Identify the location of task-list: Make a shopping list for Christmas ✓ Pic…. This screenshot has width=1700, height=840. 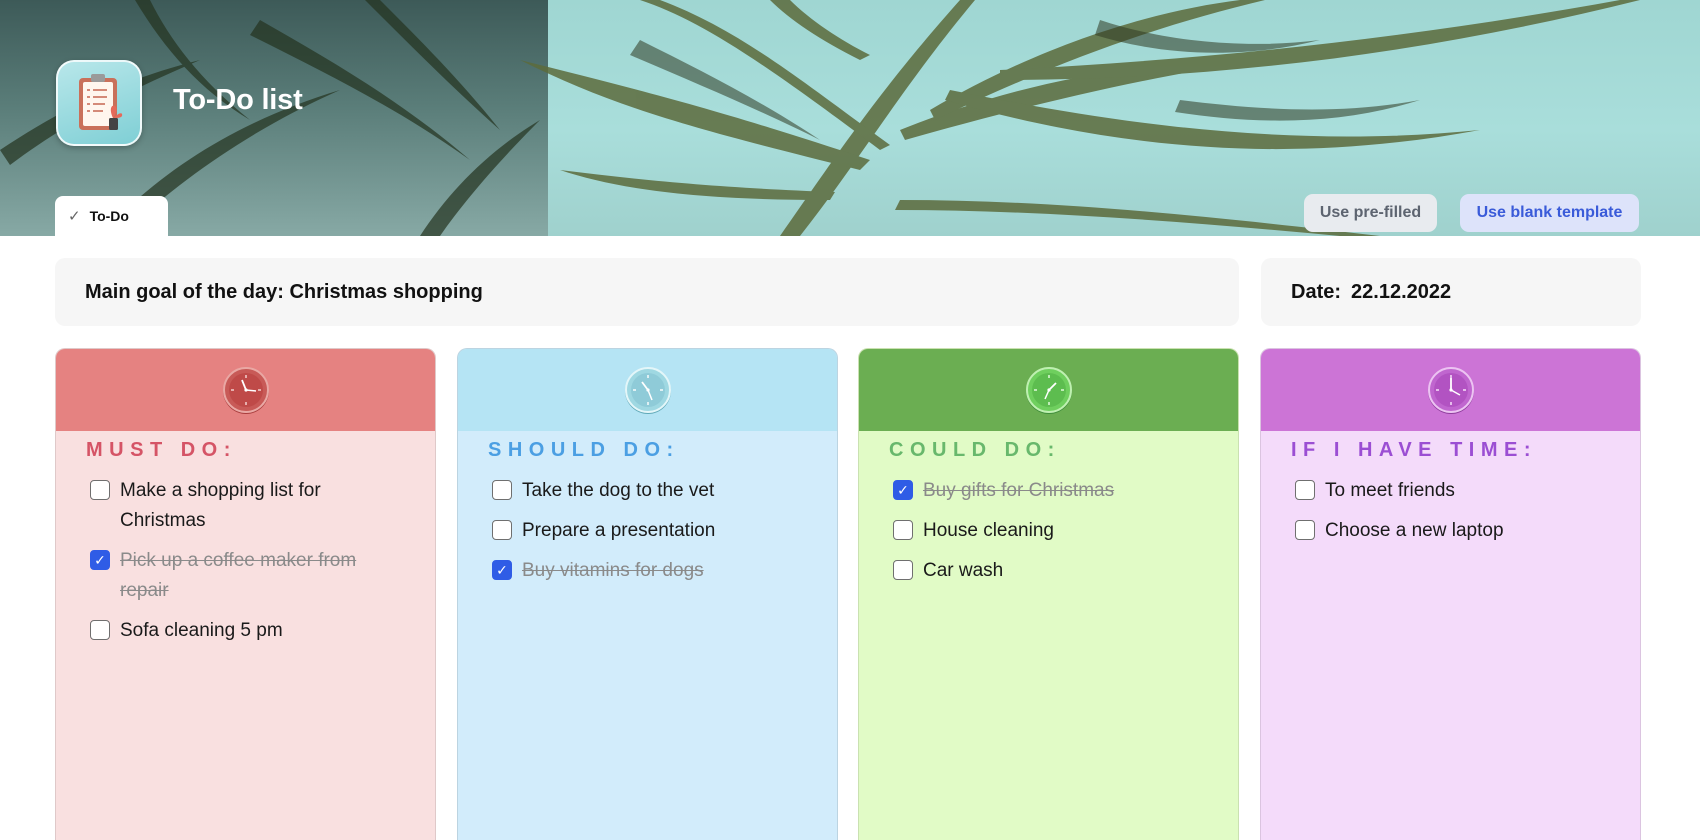
(245, 561).